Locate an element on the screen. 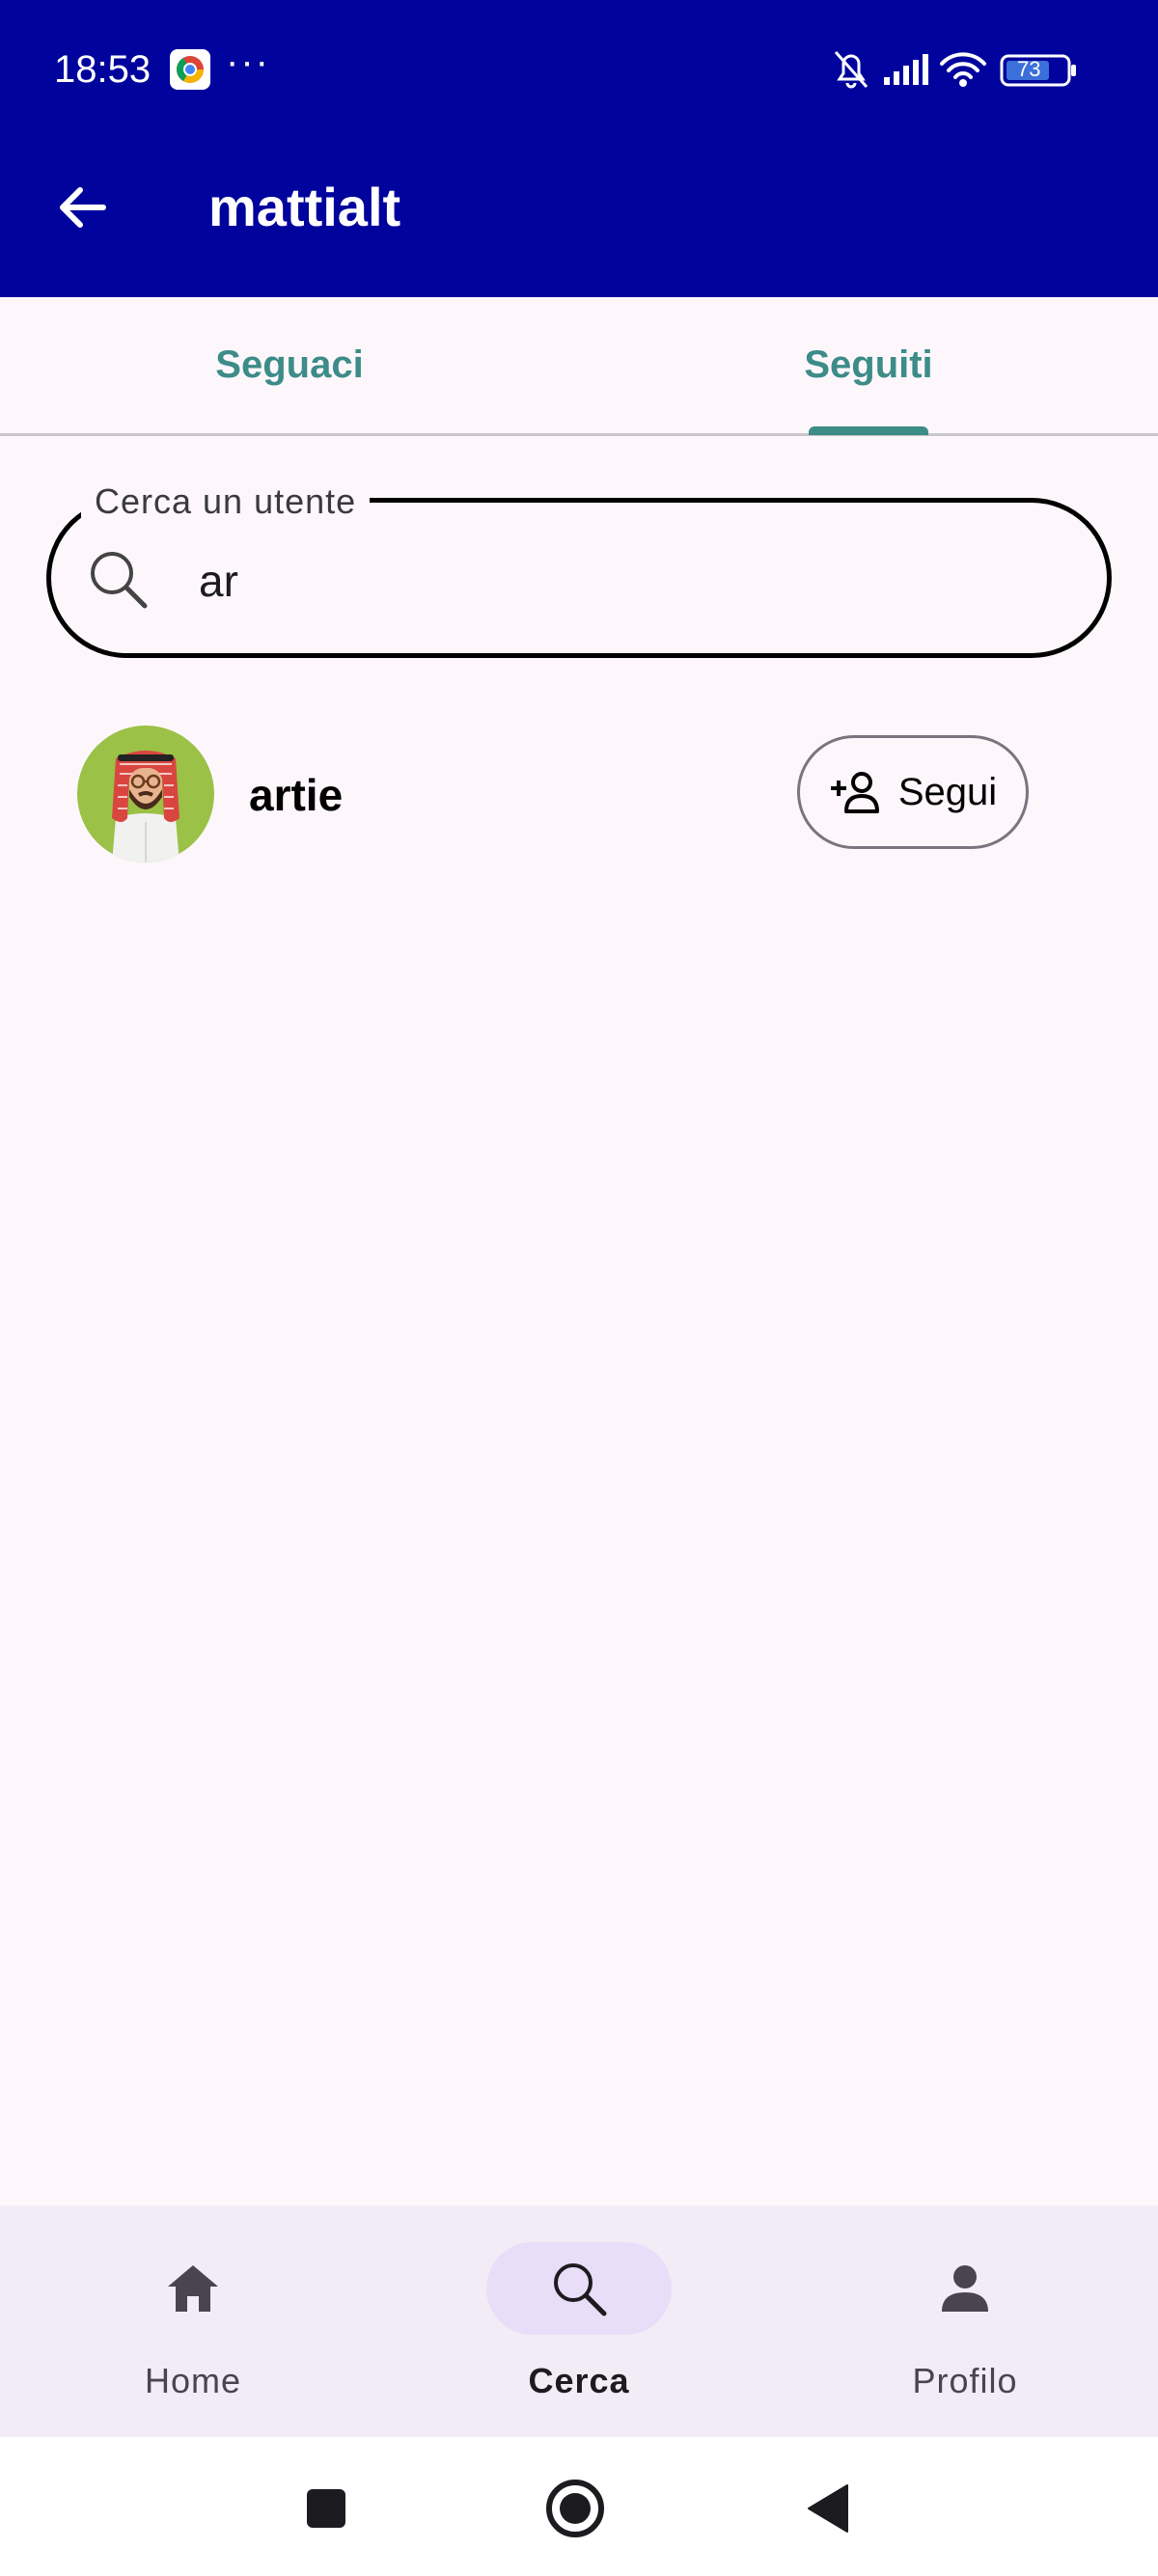 The width and height of the screenshot is (1158, 2576). arrow-left-icon is located at coordinates (83, 208).